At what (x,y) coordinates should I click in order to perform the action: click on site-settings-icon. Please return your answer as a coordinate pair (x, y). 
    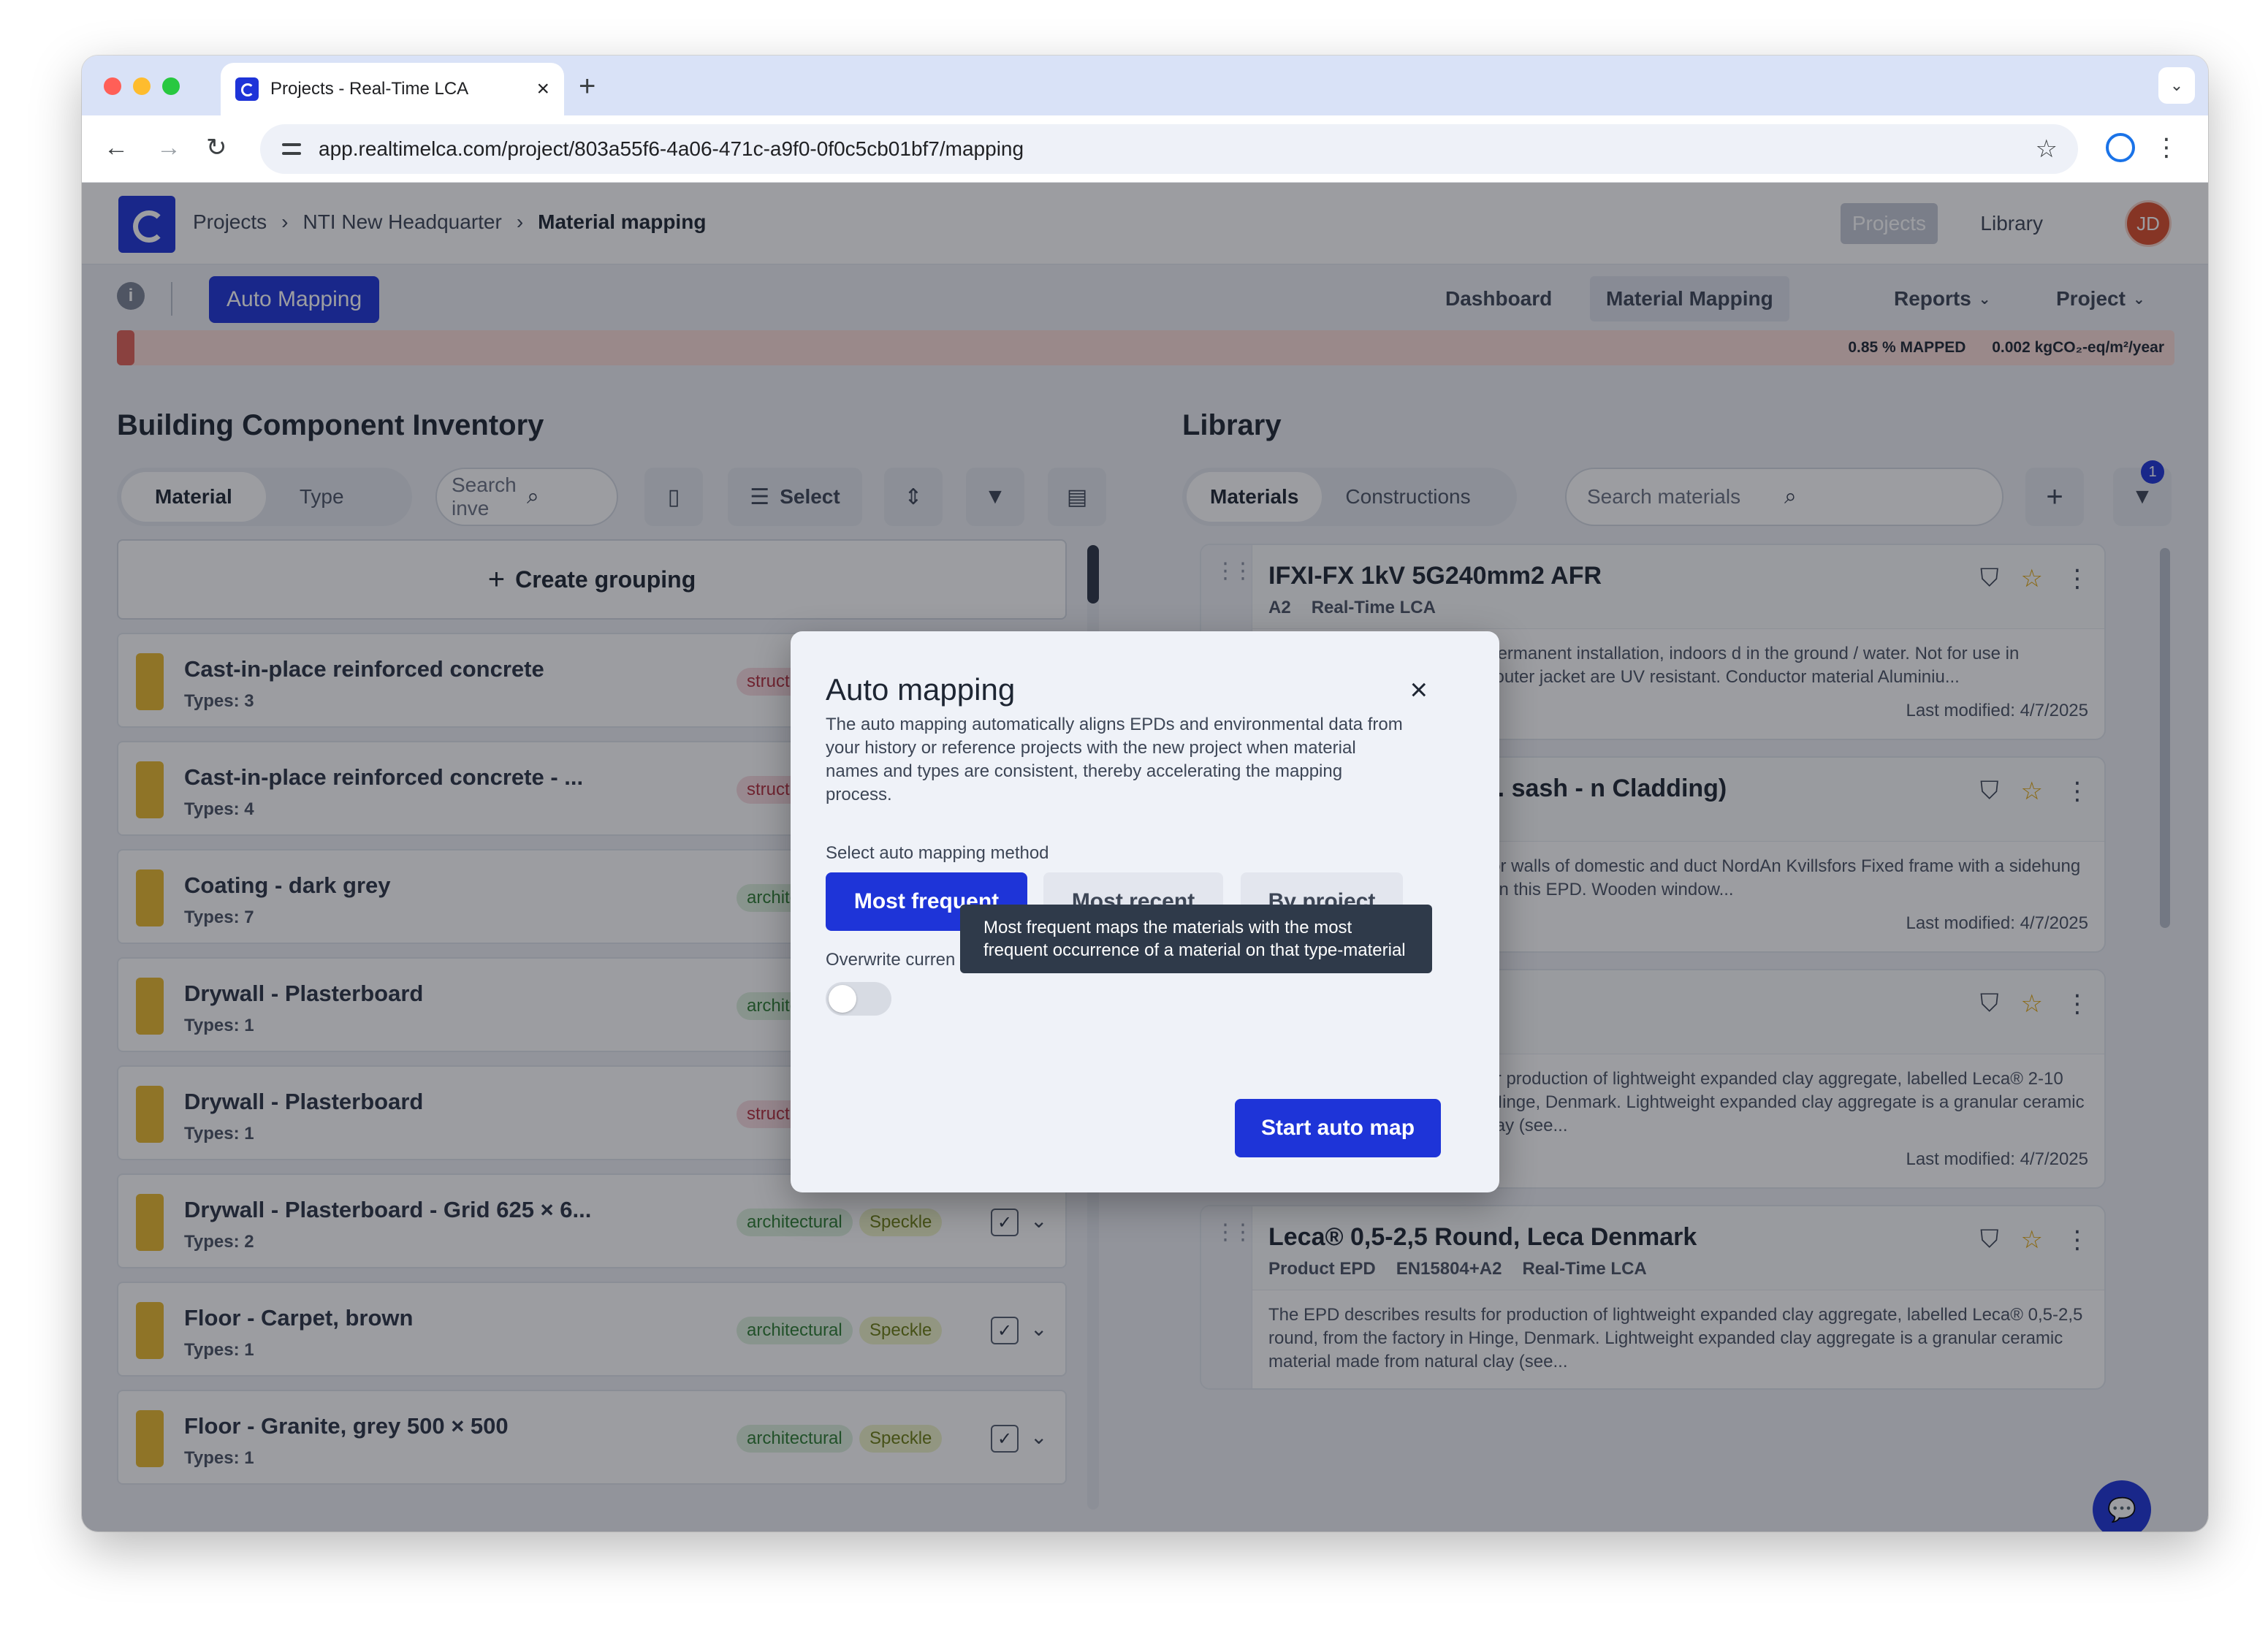
    Looking at the image, I should click on (293, 149).